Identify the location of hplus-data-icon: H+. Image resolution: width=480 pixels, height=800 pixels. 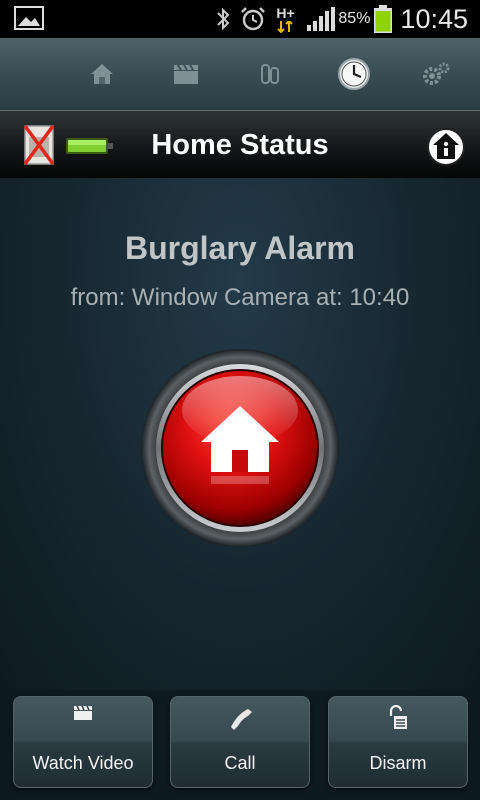
(286, 19).